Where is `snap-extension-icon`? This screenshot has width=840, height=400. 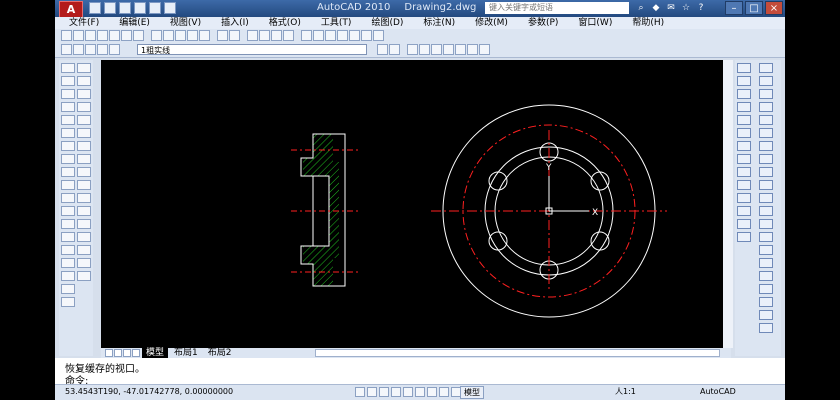
snap-extension-icon is located at coordinates (744, 107).